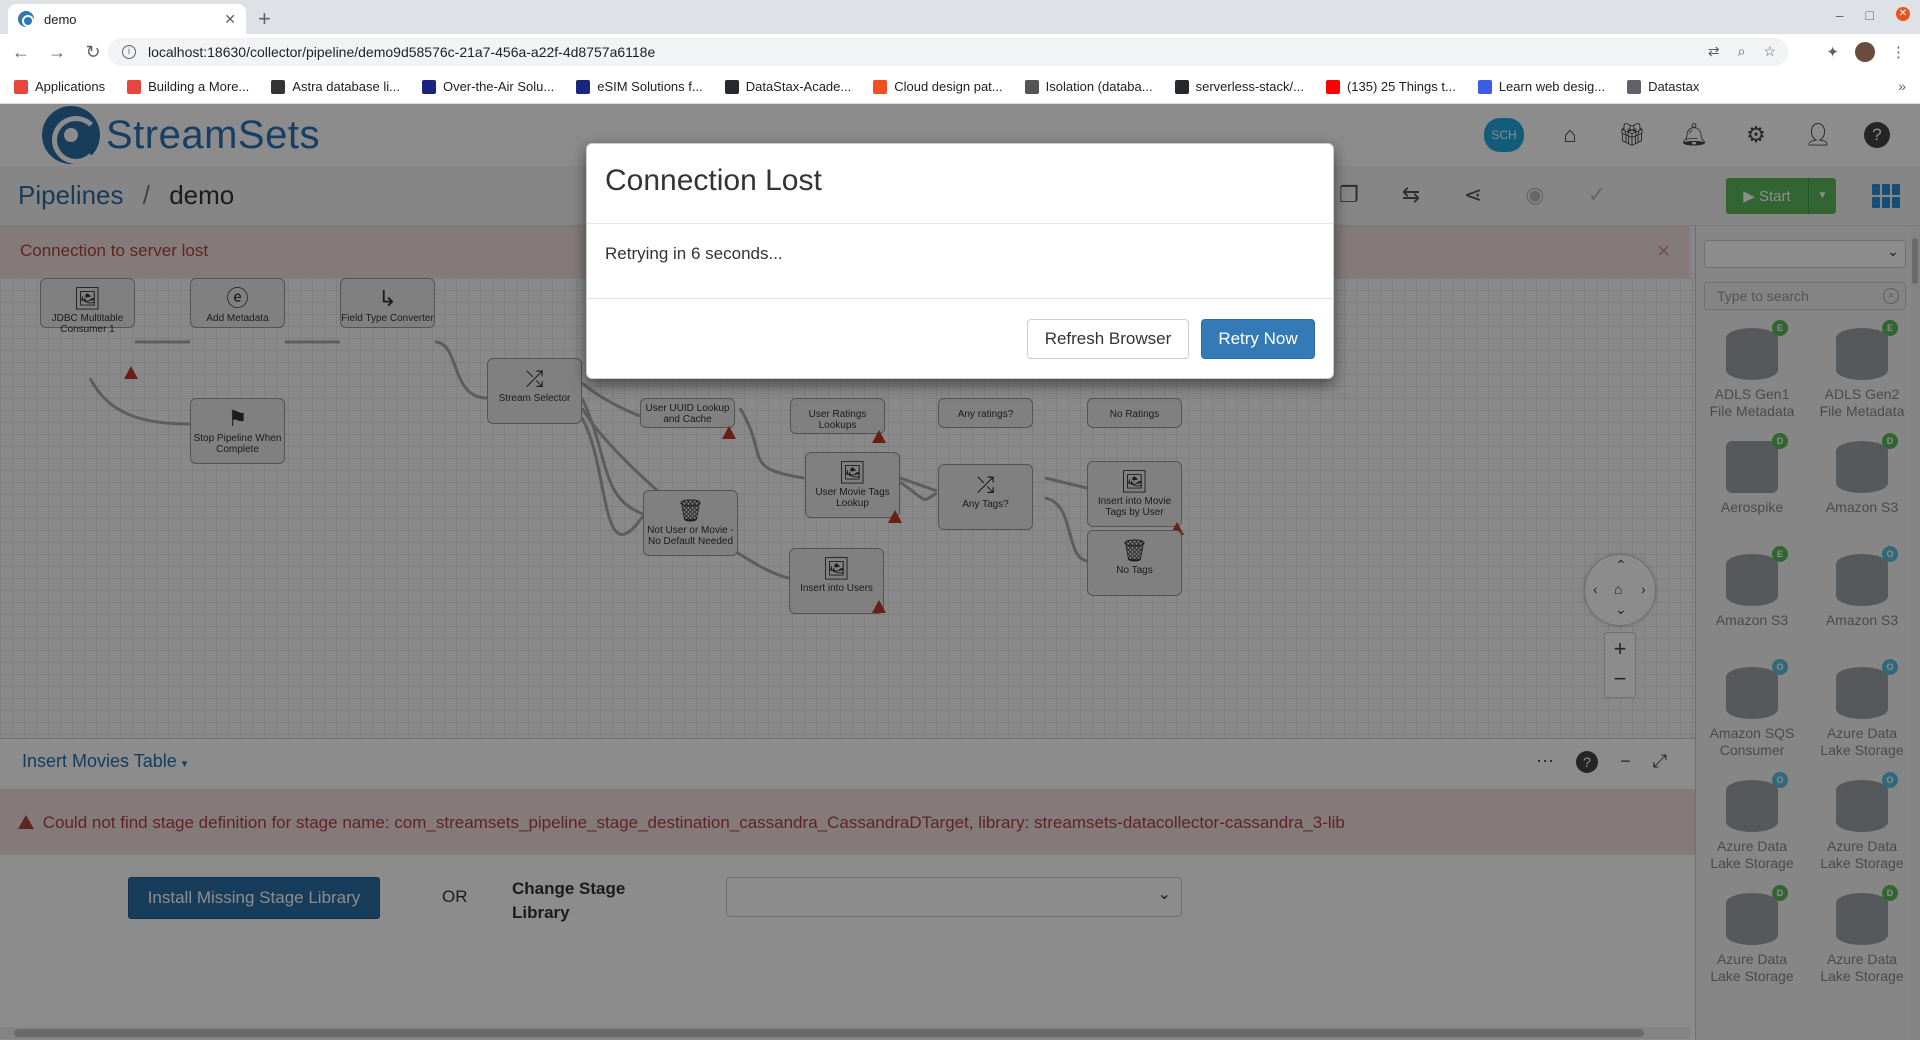 This screenshot has height=1040, width=1920. I want to click on bookmark-item: Applications, so click(59, 86).